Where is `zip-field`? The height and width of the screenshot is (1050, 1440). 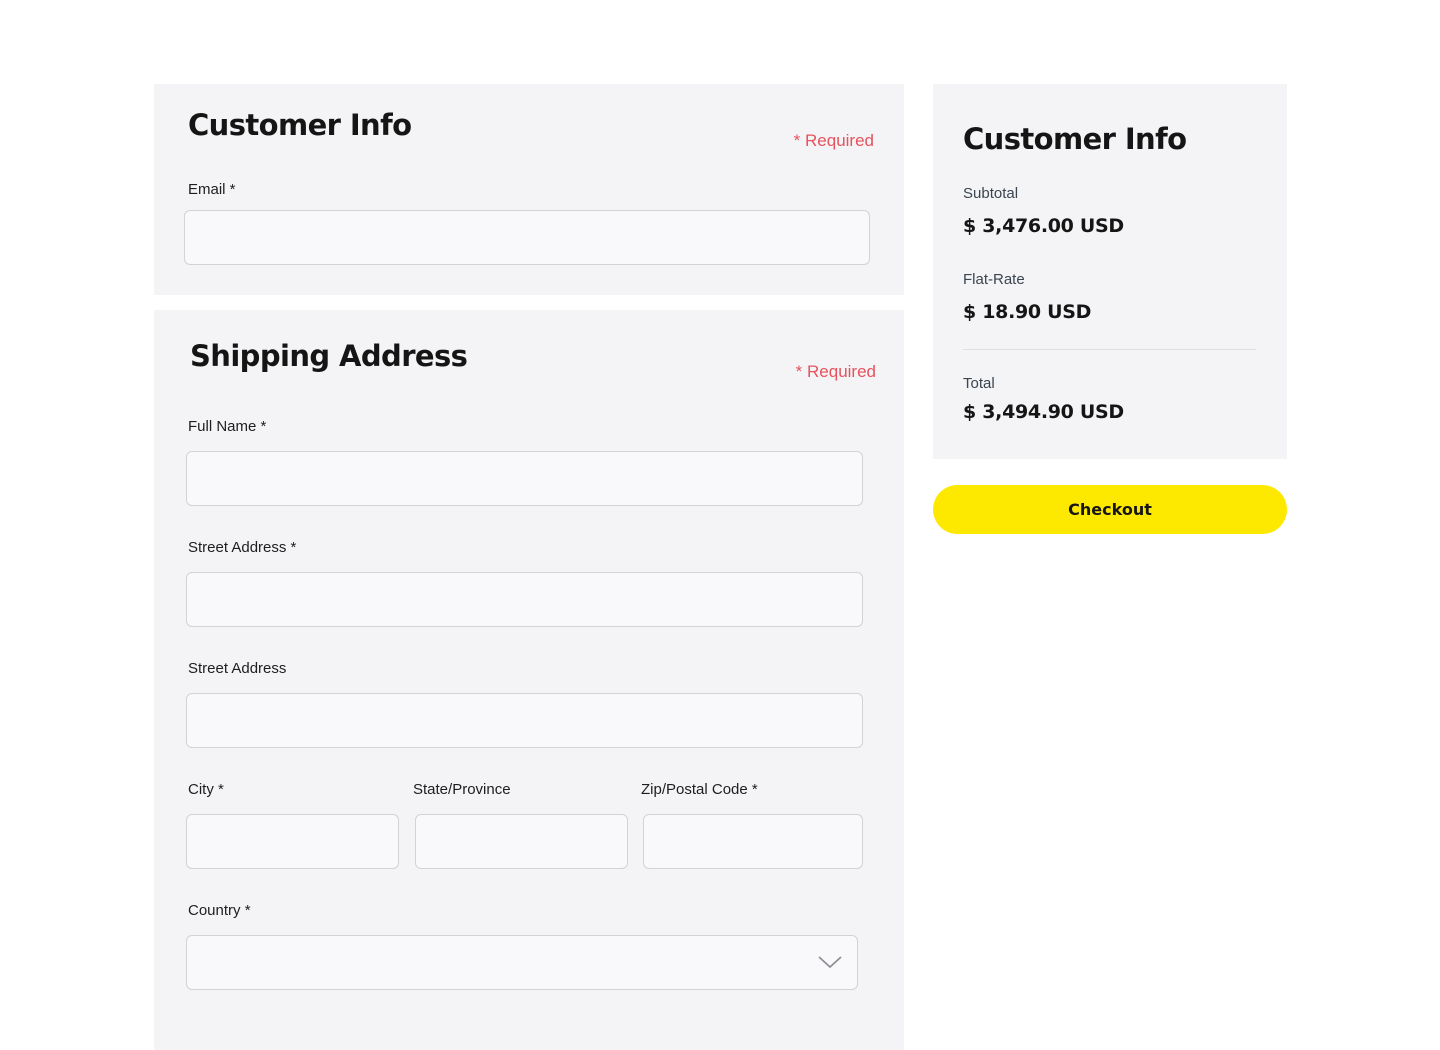 zip-field is located at coordinates (753, 841).